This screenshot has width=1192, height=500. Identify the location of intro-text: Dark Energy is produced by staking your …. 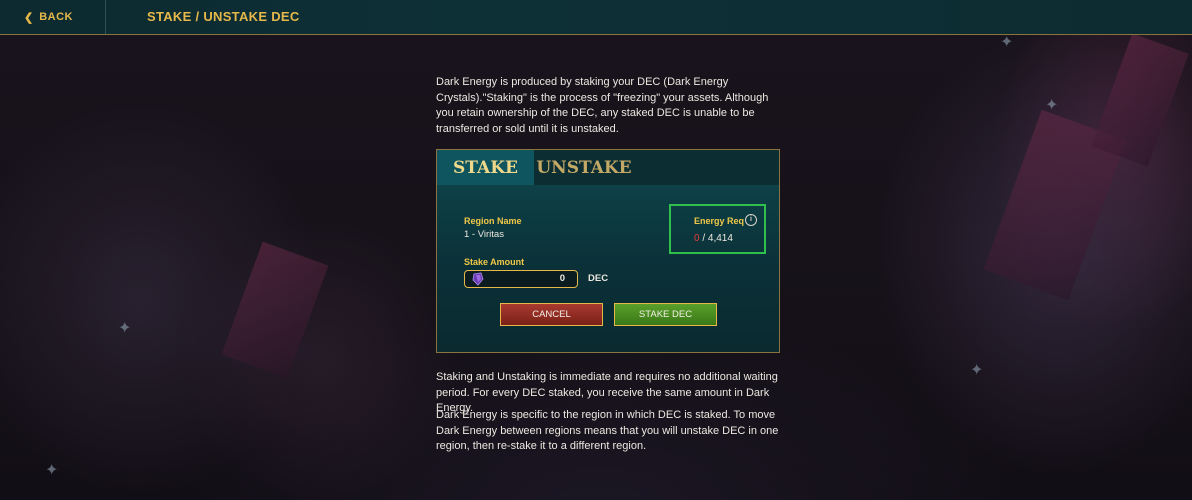
(602, 105).